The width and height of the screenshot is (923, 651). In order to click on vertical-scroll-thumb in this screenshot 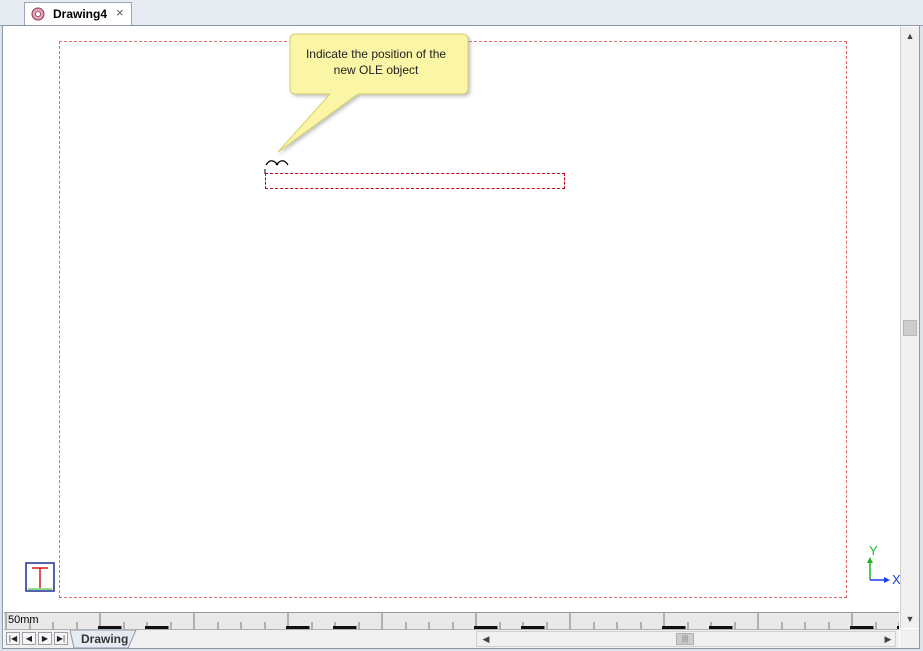, I will do `click(910, 328)`.